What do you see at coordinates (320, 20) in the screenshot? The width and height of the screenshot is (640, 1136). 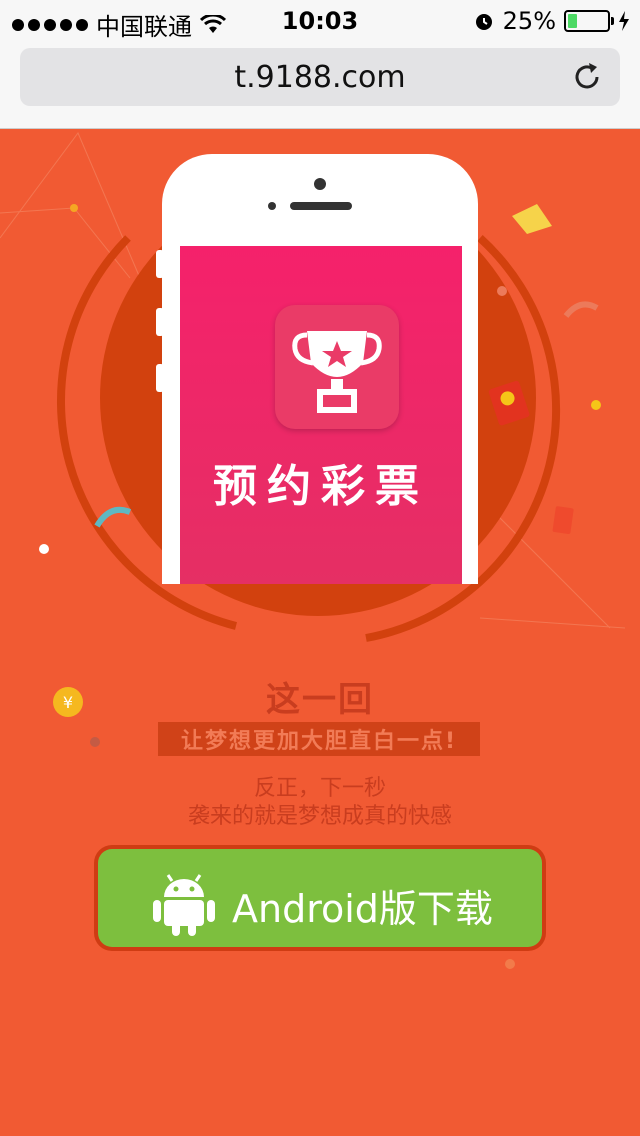 I see `status-bar: 中国联通 10:03 25%` at bounding box center [320, 20].